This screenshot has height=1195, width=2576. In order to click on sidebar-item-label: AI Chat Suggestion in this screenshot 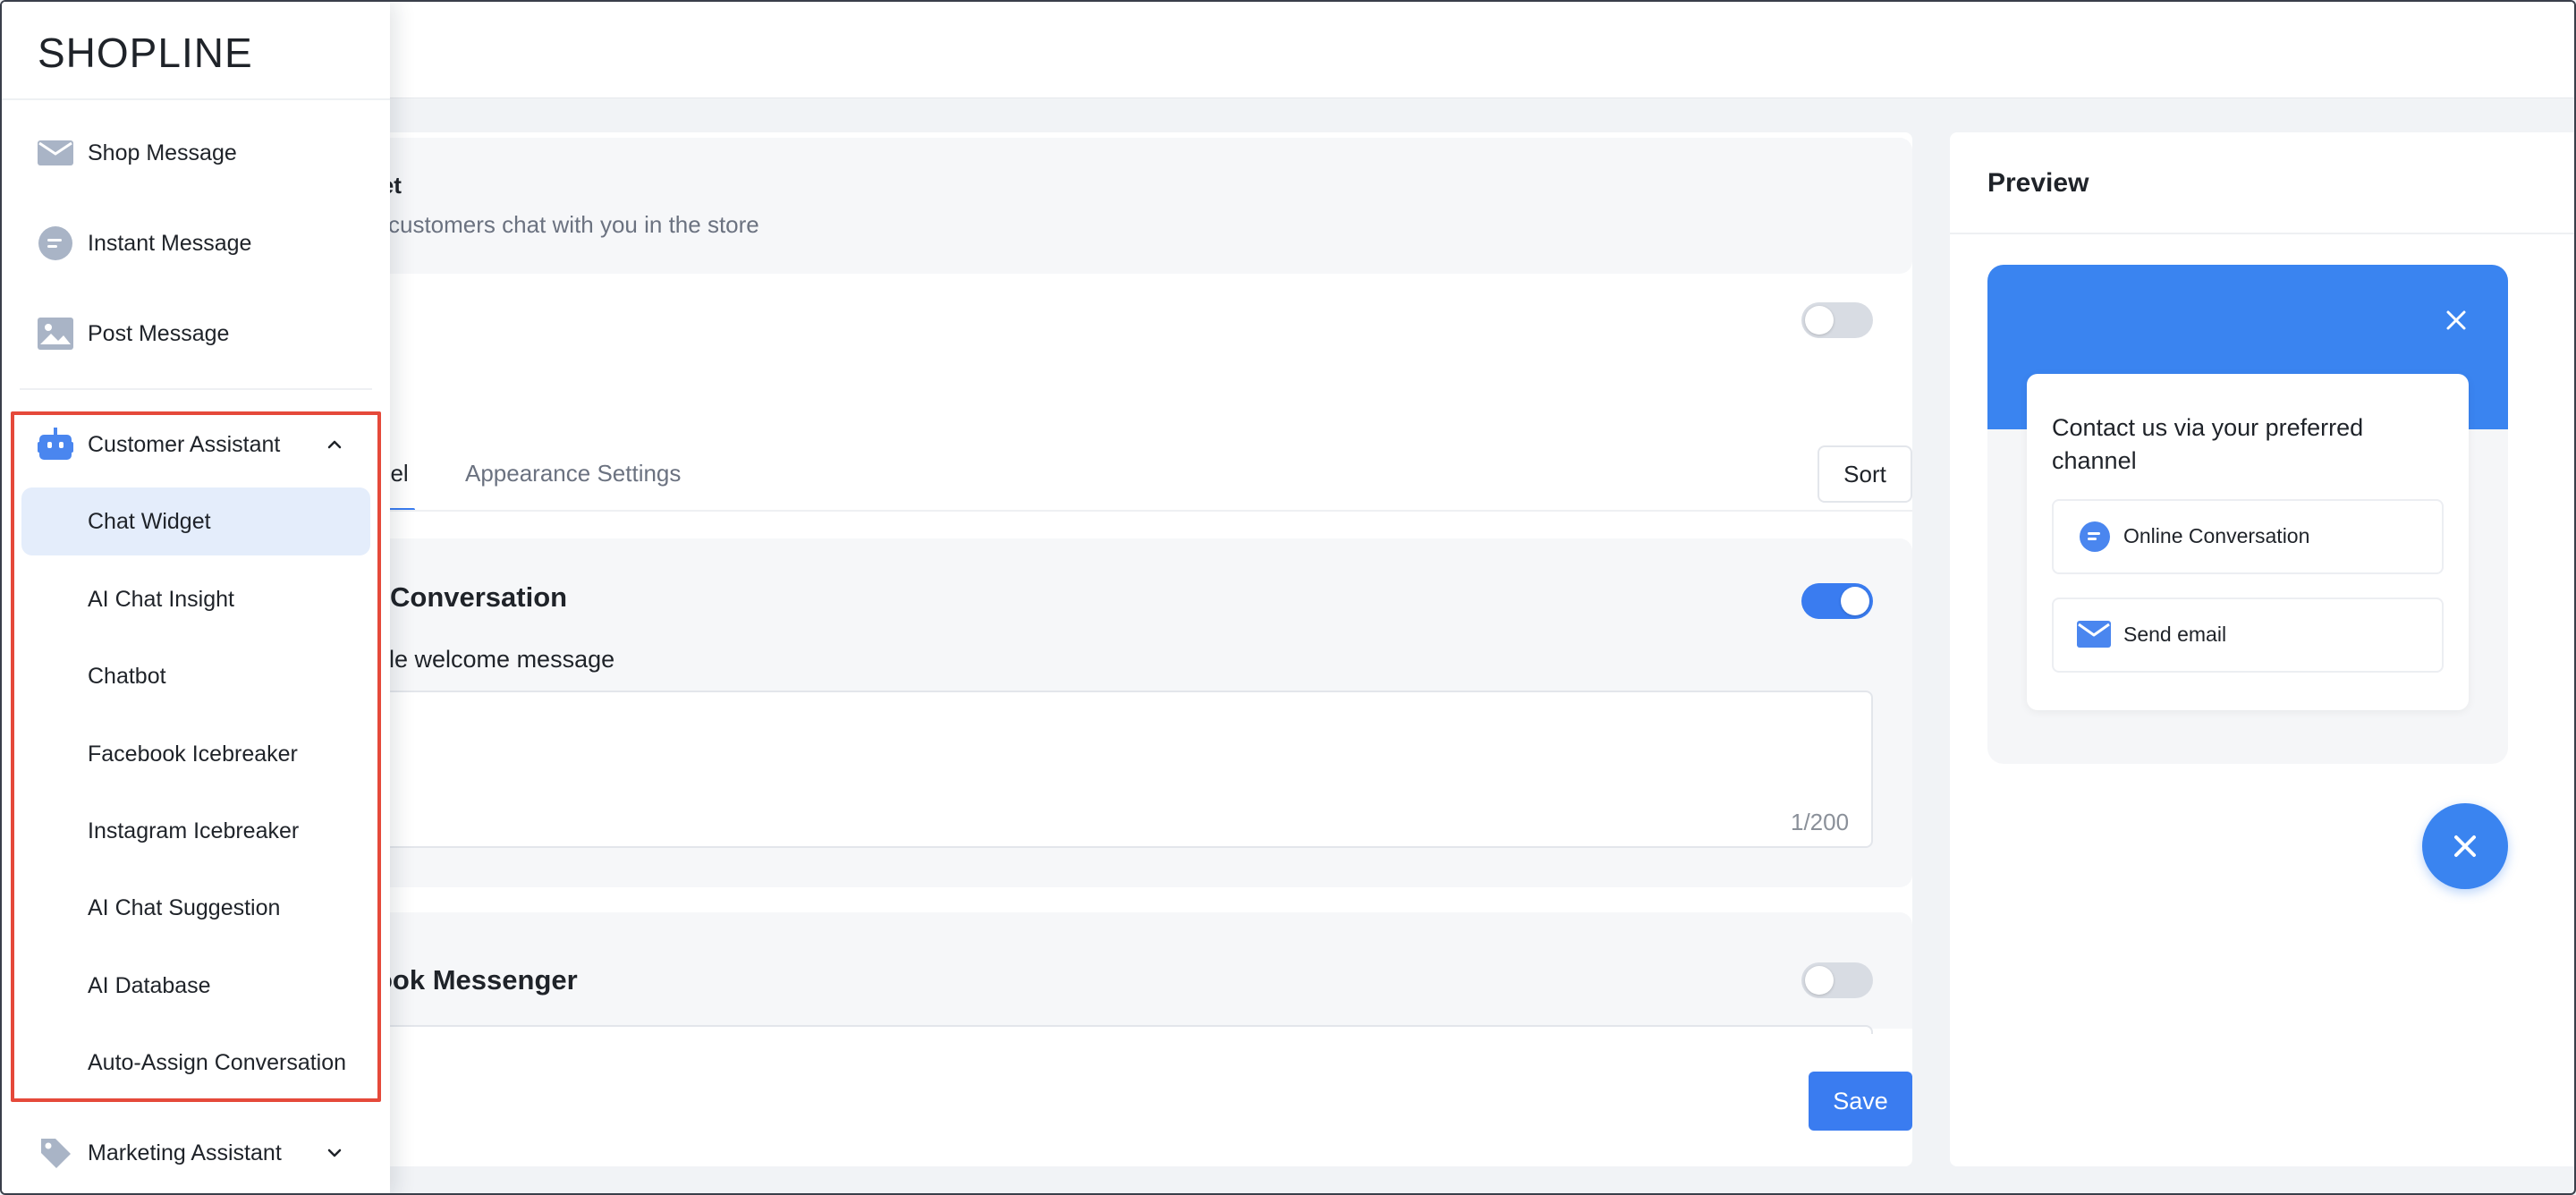, I will do `click(184, 907)`.